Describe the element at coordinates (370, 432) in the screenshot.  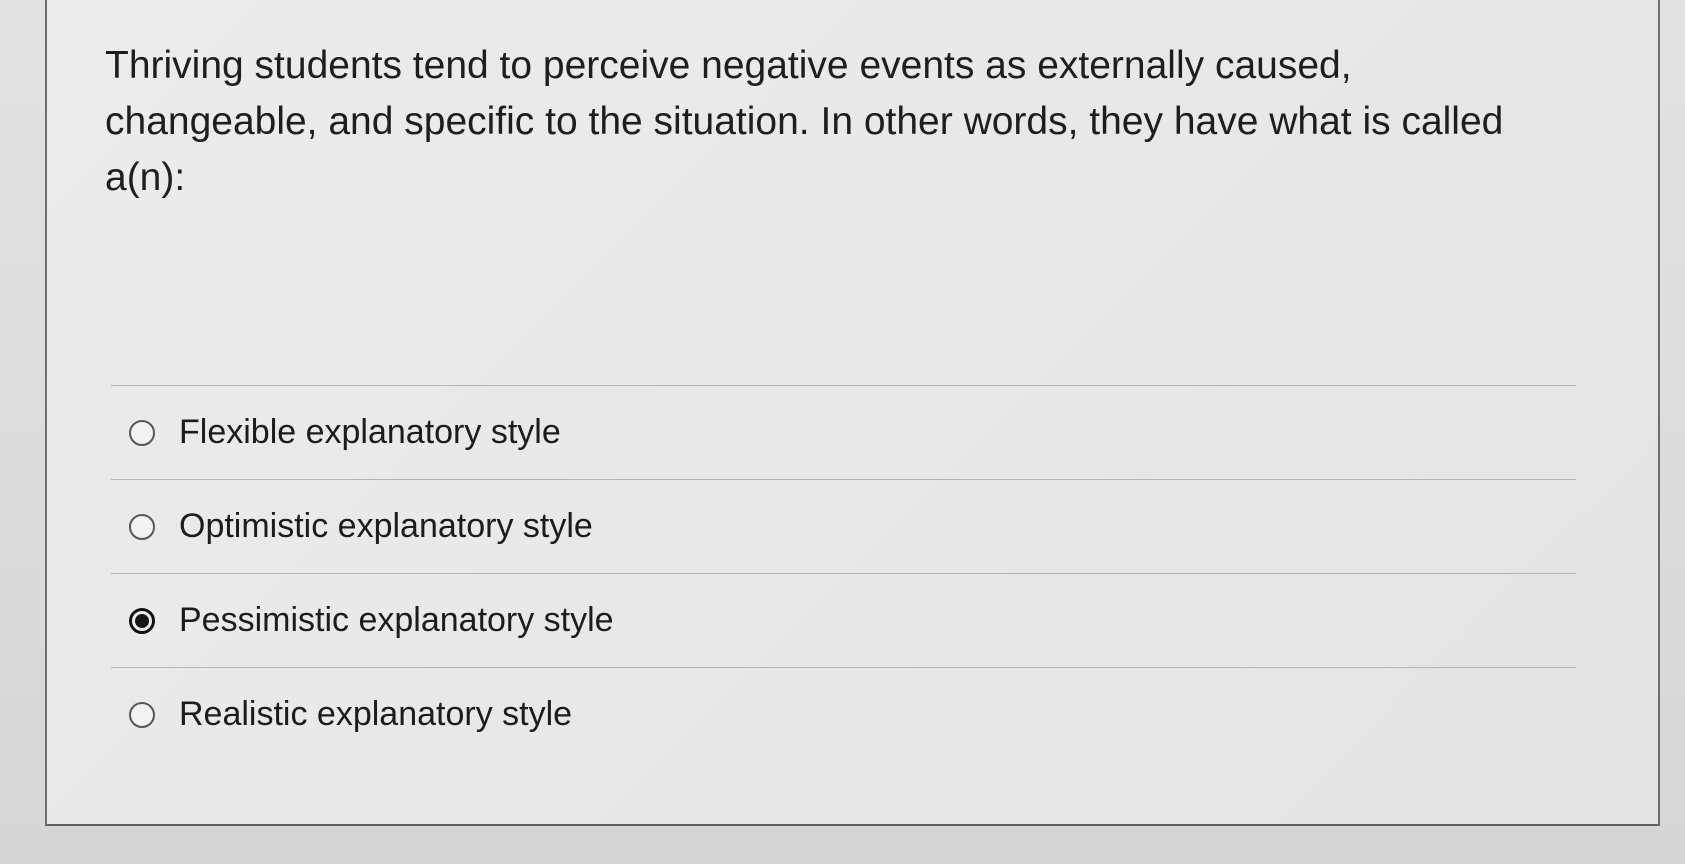
I see `option-label: Flexible explanatory style` at that location.